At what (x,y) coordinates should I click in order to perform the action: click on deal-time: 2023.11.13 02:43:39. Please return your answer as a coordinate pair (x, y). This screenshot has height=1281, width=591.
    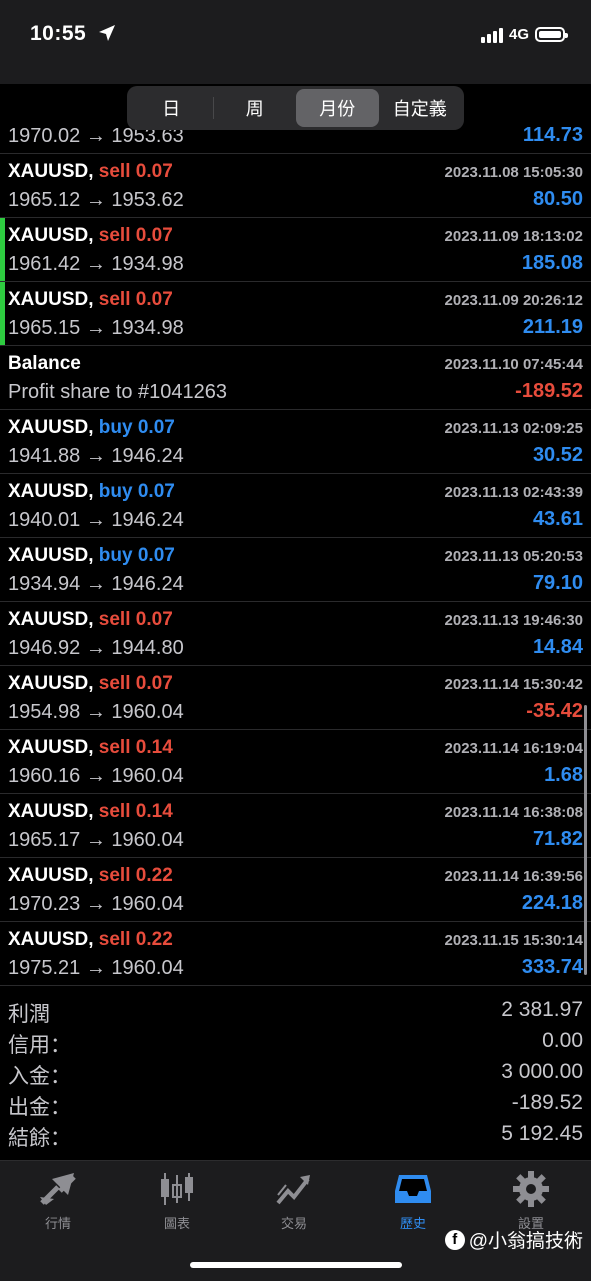
    Looking at the image, I should click on (513, 492).